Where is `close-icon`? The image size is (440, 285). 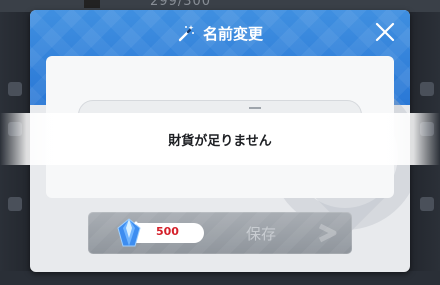
close-icon is located at coordinates (385, 32).